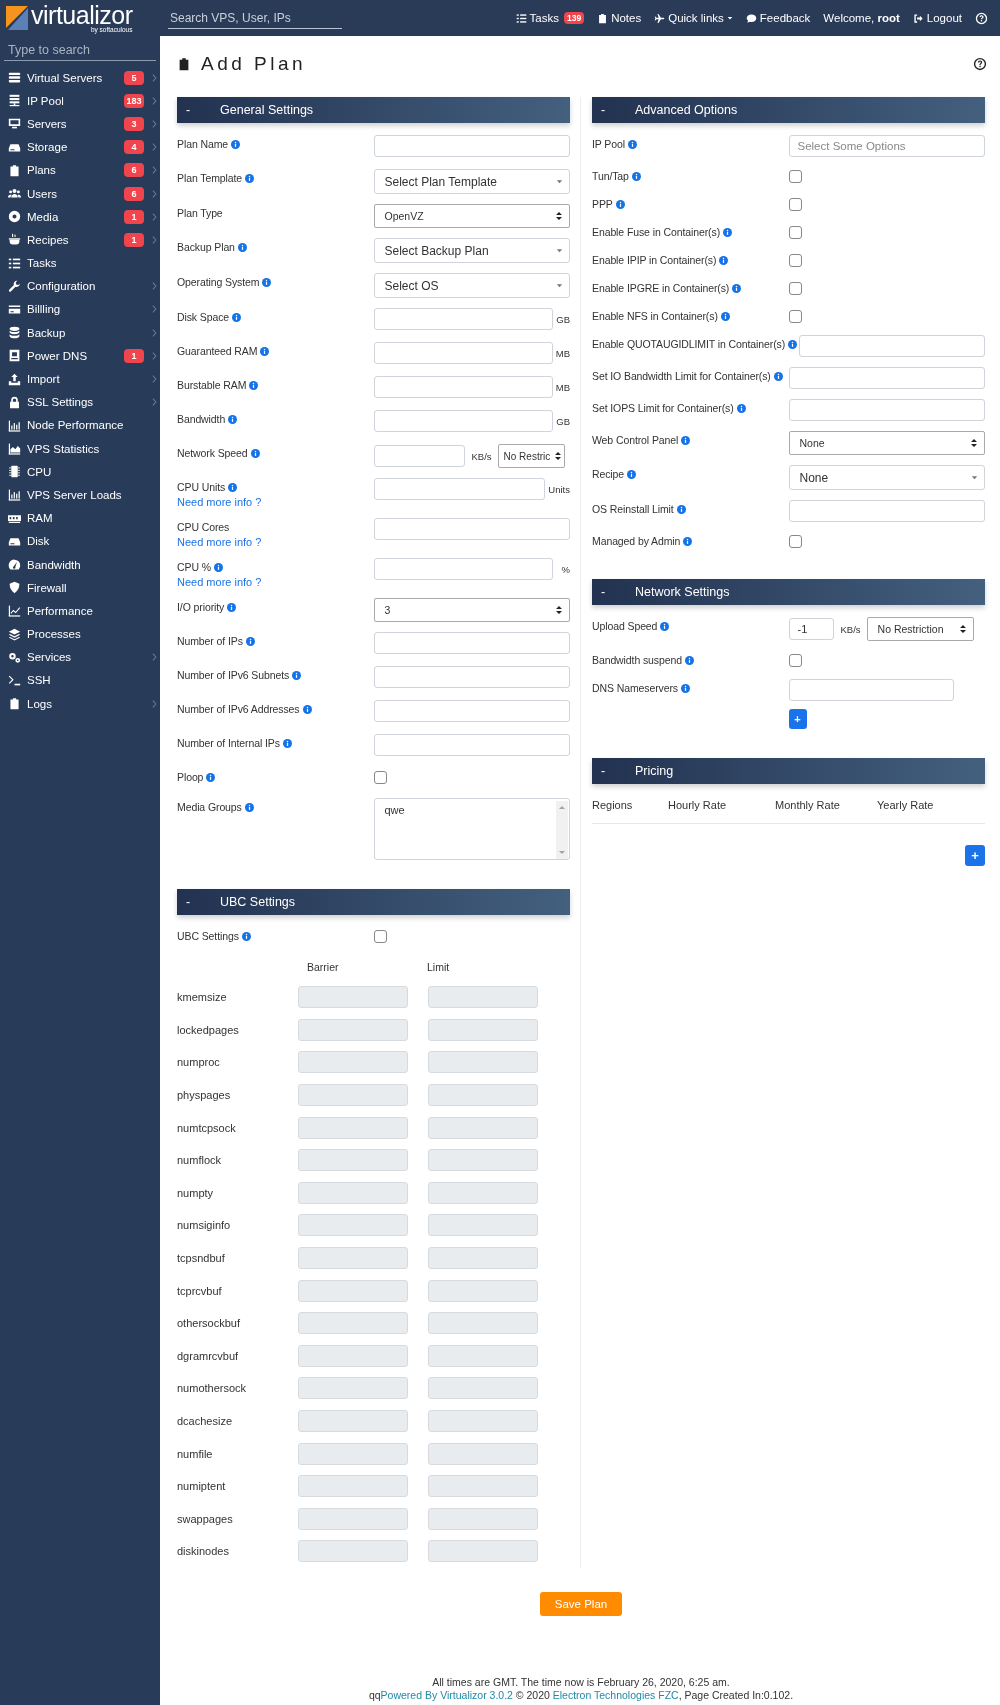 This screenshot has width=1000, height=1705. What do you see at coordinates (471, 216) in the screenshot?
I see `dropdown: OpenVZ` at bounding box center [471, 216].